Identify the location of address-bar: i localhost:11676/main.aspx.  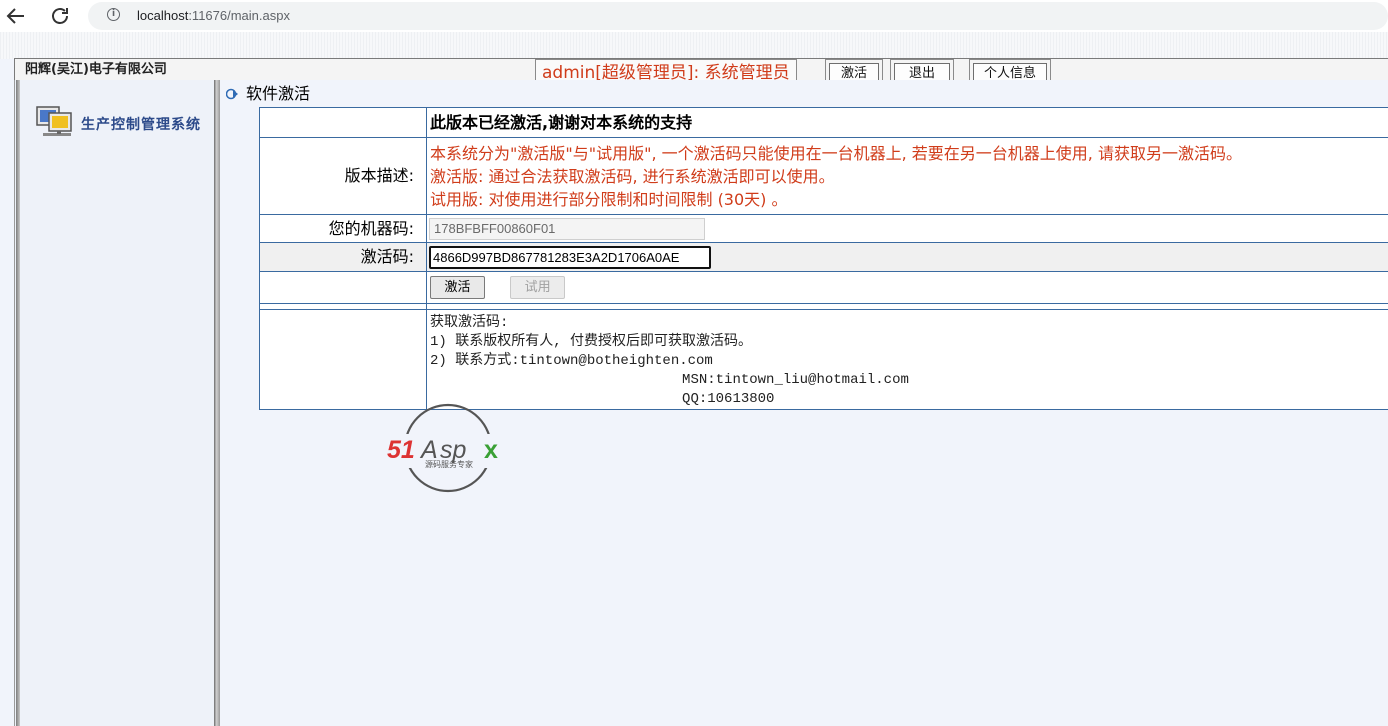
(738, 16).